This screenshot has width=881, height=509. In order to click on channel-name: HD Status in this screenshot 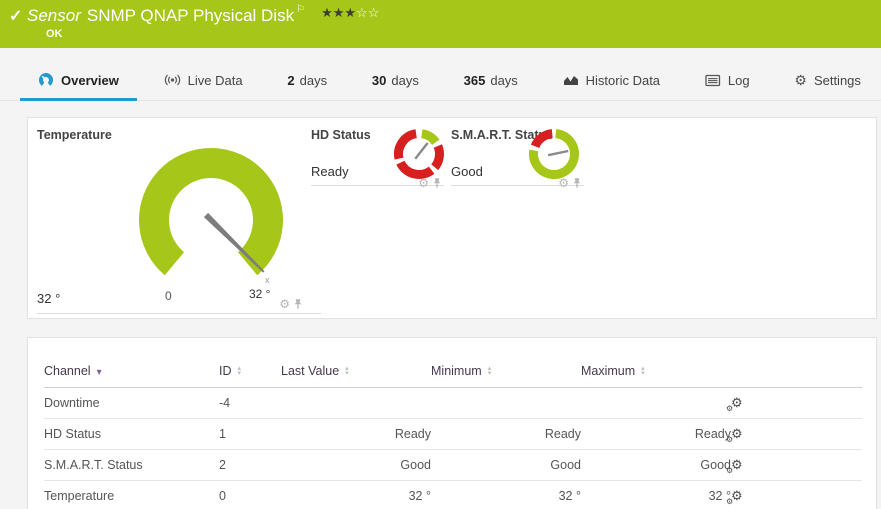, I will do `click(131, 434)`.